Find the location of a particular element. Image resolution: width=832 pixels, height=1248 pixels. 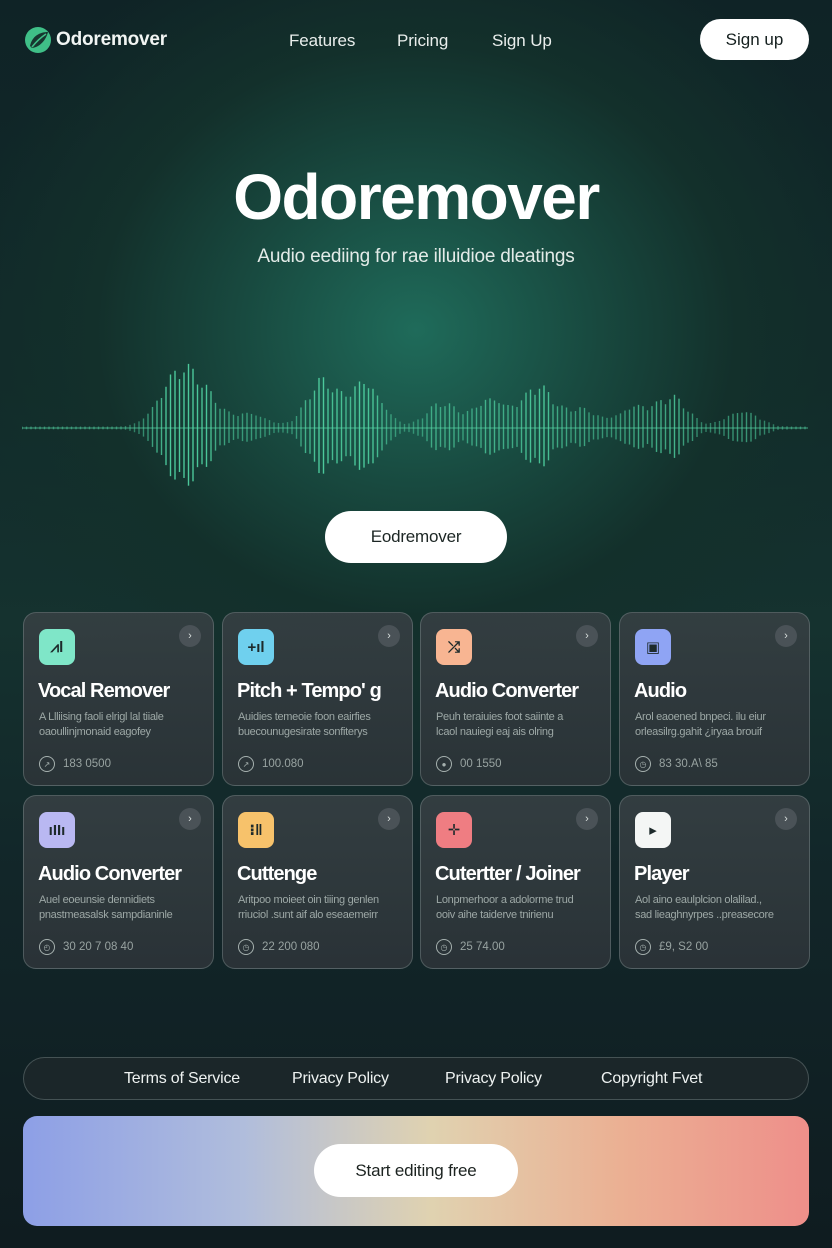

card-title: Player is located at coordinates (662, 874).